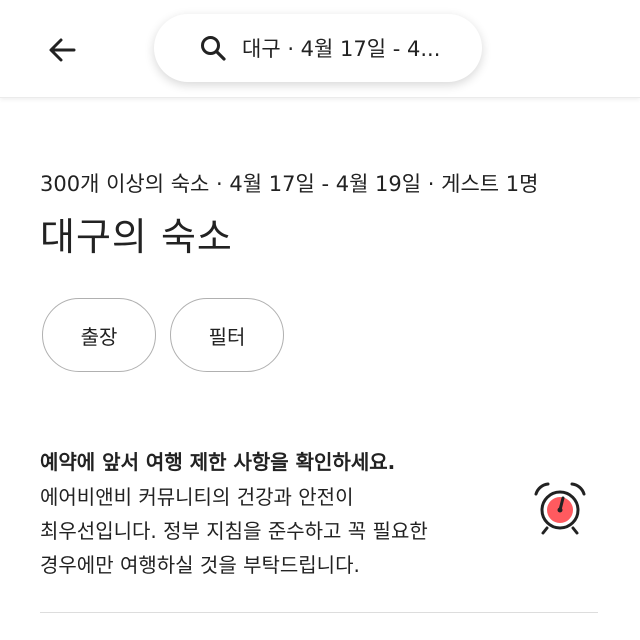 The width and height of the screenshot is (640, 640). I want to click on results-meta: 300개 이상의 숙소 · 4월 17일 - 4월 19일 · 게스트 1명, so click(289, 184).